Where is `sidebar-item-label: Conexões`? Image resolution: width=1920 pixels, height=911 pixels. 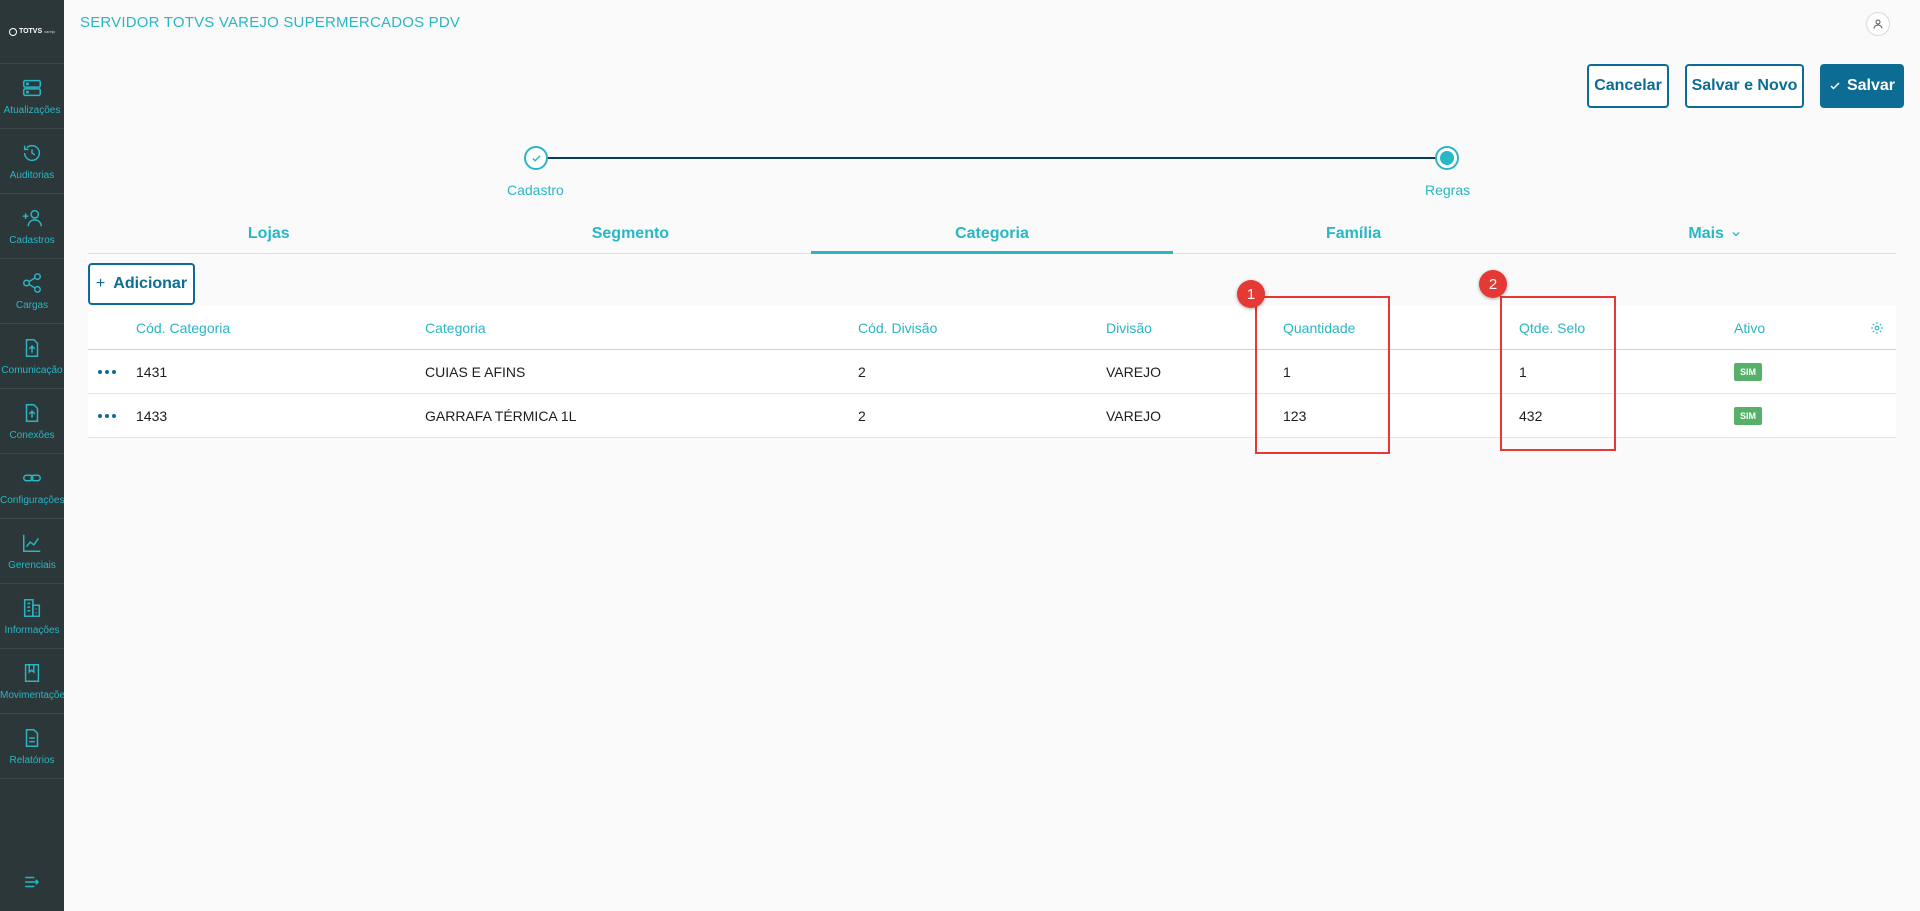 sidebar-item-label: Conexões is located at coordinates (32, 435).